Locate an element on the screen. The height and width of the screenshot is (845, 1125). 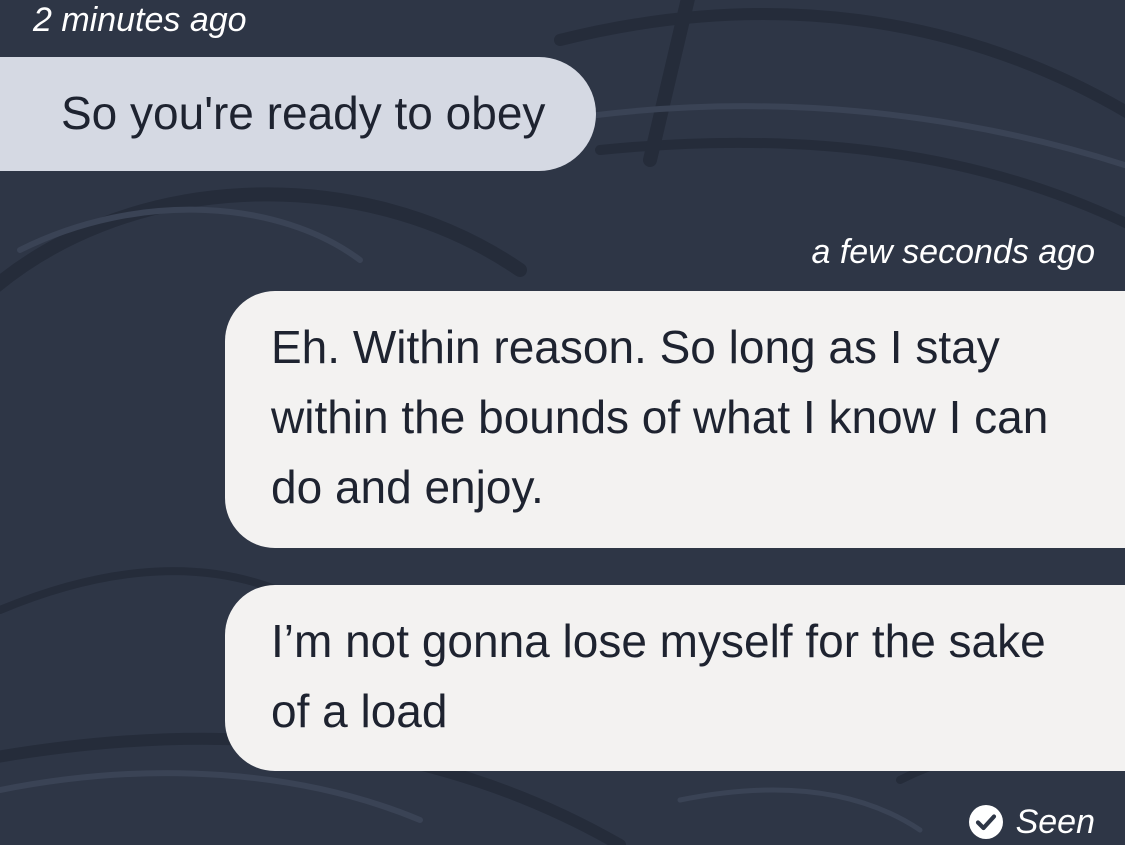
incoming-message-bubble: So you're ready to obey is located at coordinates (298, 114).